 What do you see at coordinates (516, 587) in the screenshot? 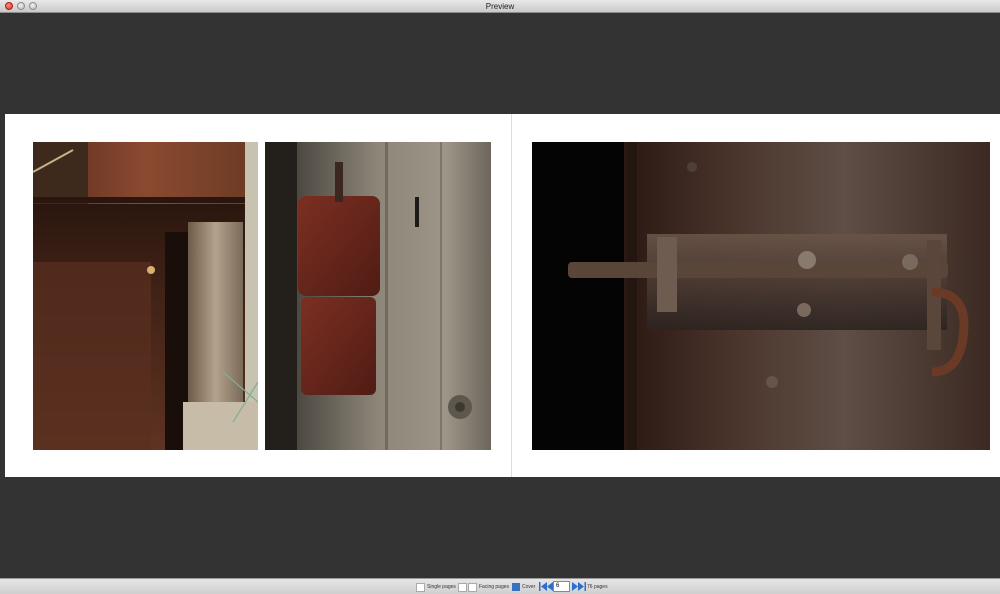
I see `cover-icon` at bounding box center [516, 587].